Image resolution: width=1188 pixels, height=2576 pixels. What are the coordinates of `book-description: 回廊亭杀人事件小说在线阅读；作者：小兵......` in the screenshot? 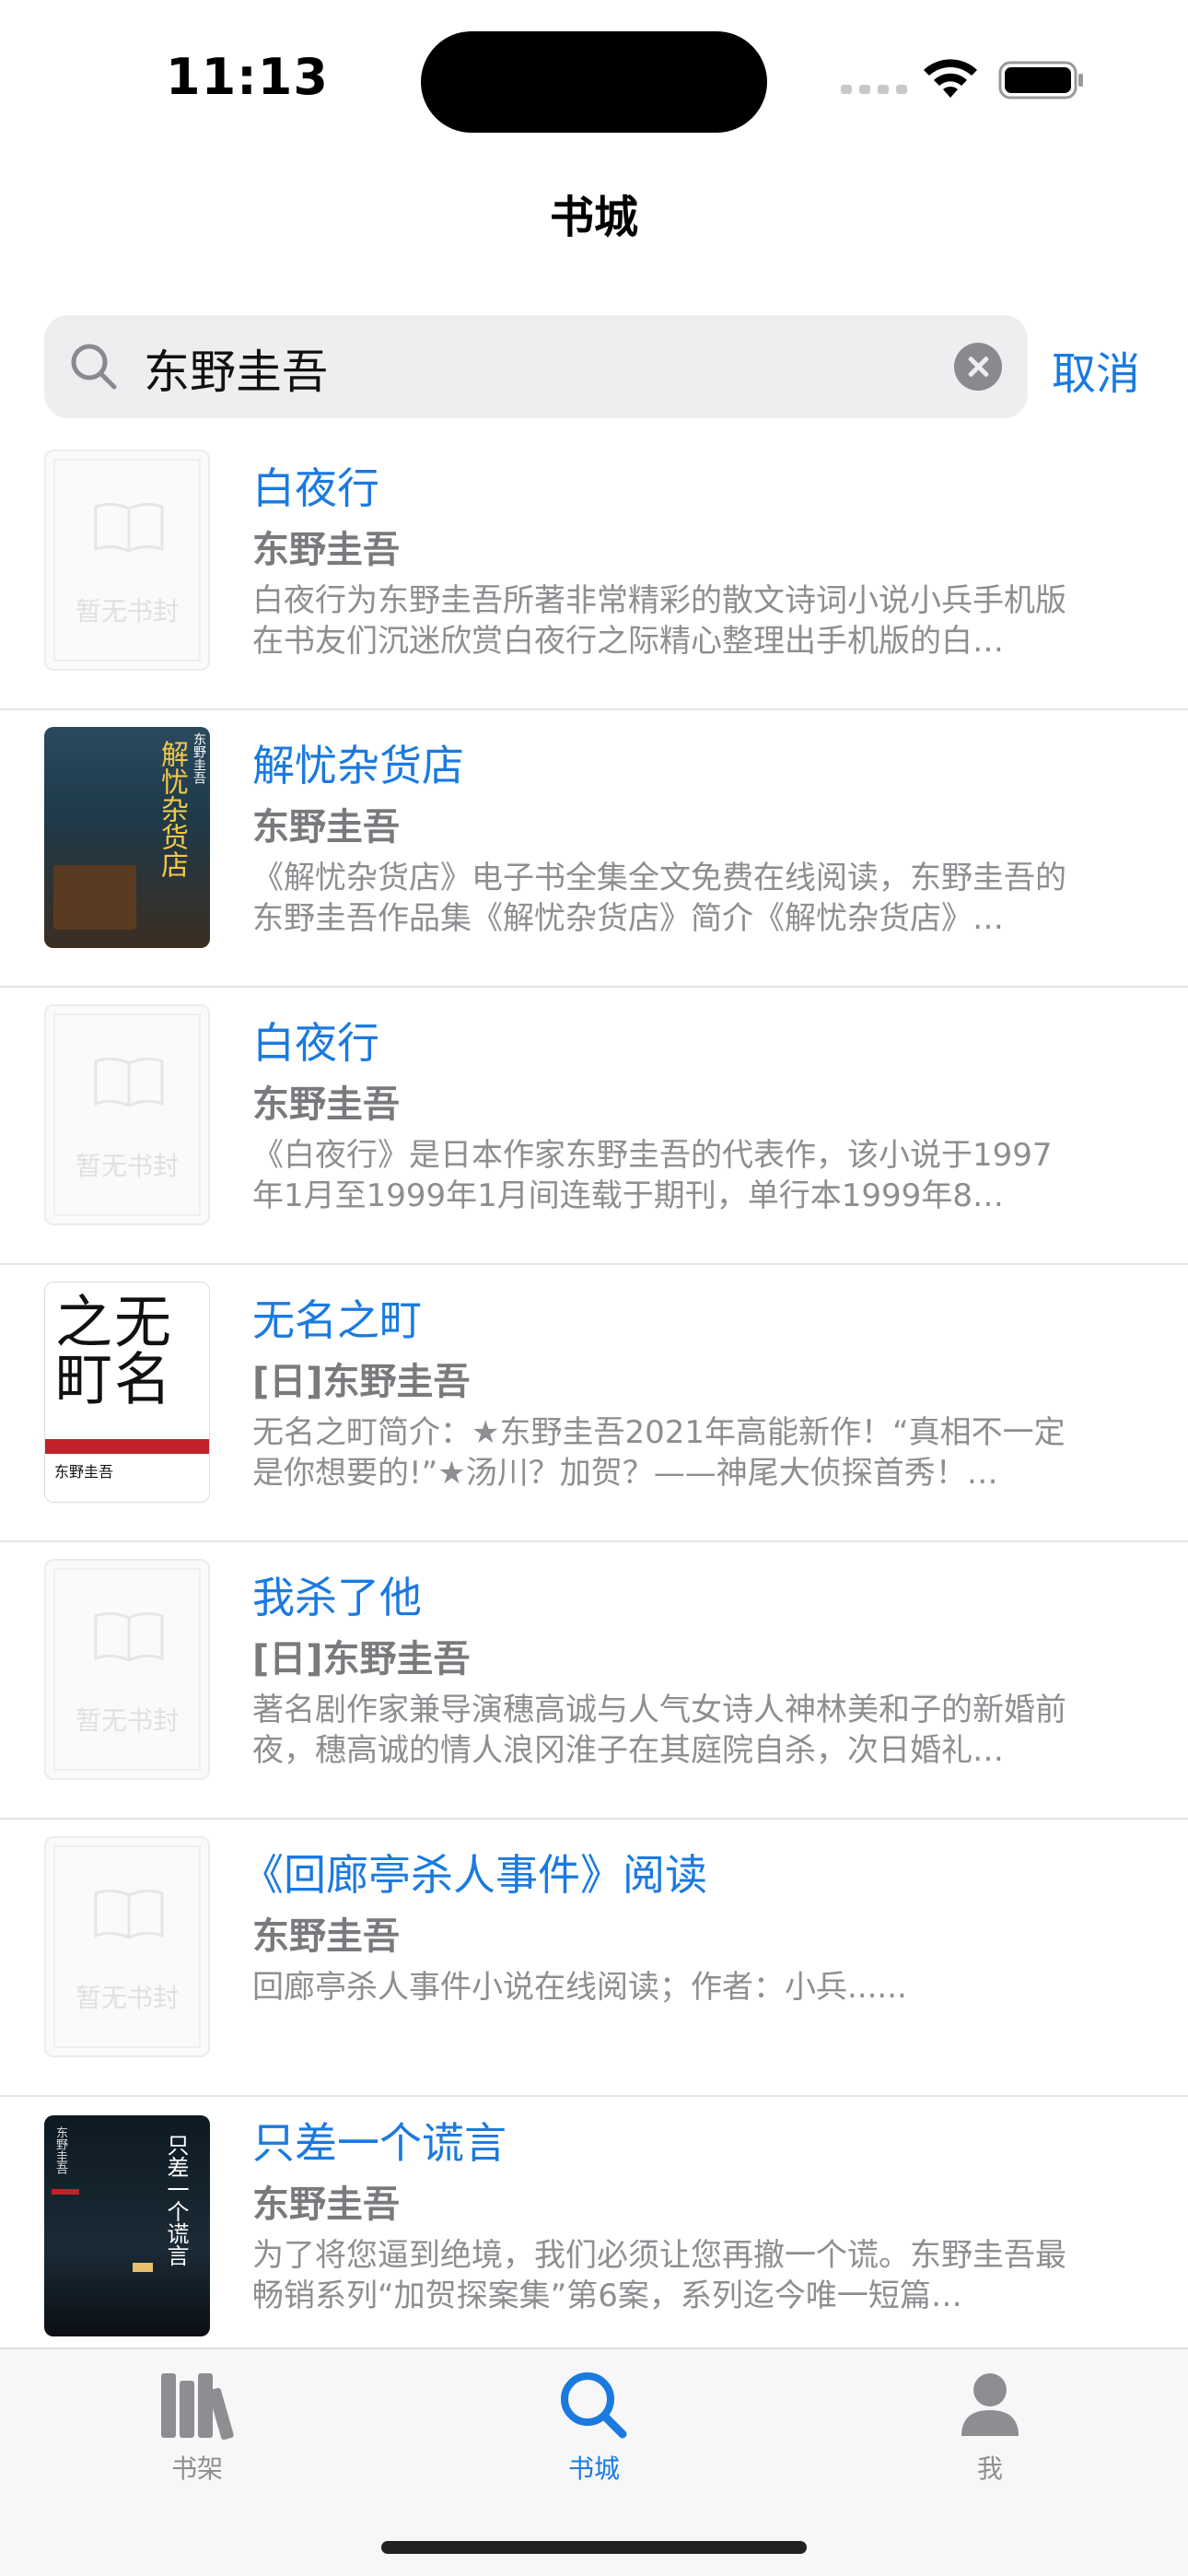 It's located at (579, 1987).